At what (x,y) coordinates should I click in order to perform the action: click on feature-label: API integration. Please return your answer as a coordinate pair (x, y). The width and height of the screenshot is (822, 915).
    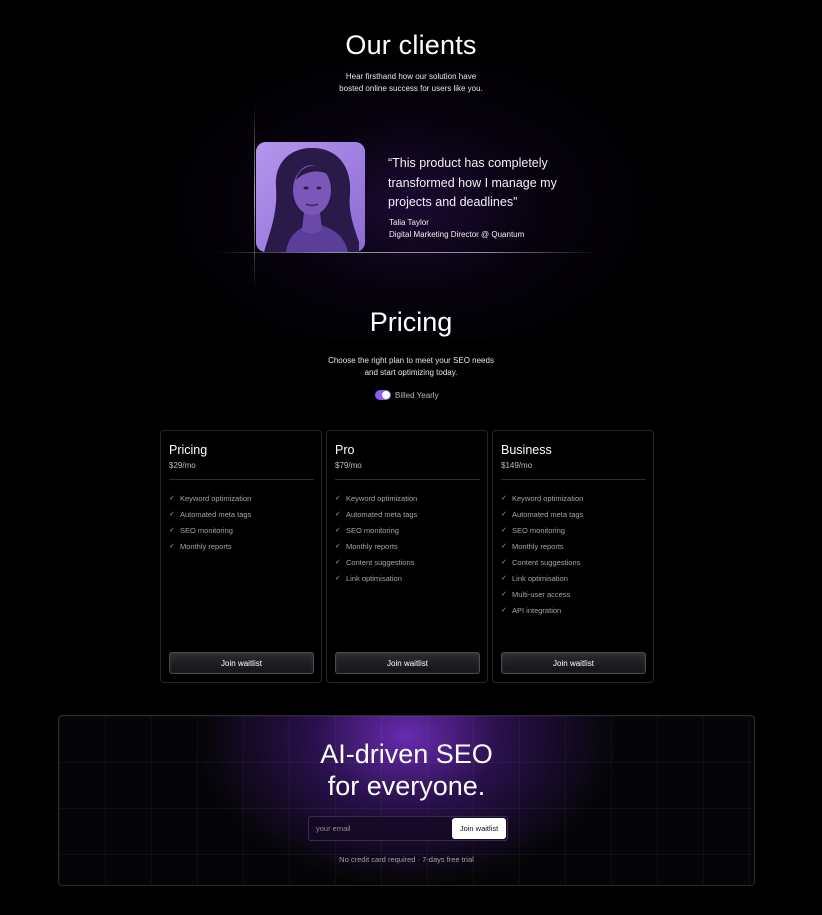
    Looking at the image, I should click on (537, 610).